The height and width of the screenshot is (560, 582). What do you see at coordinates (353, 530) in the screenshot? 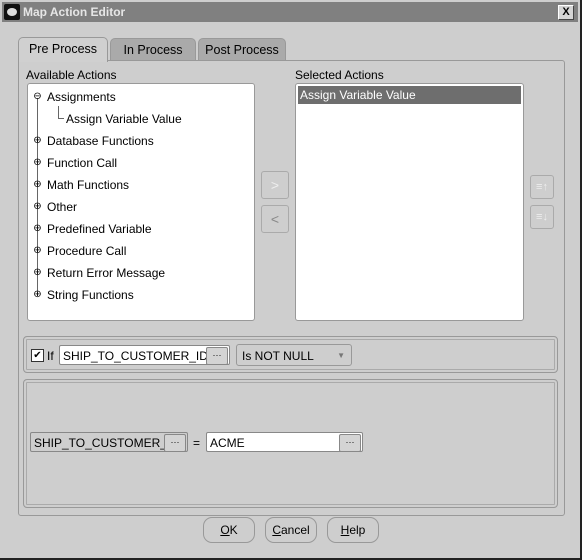
I see `help-button: Help` at bounding box center [353, 530].